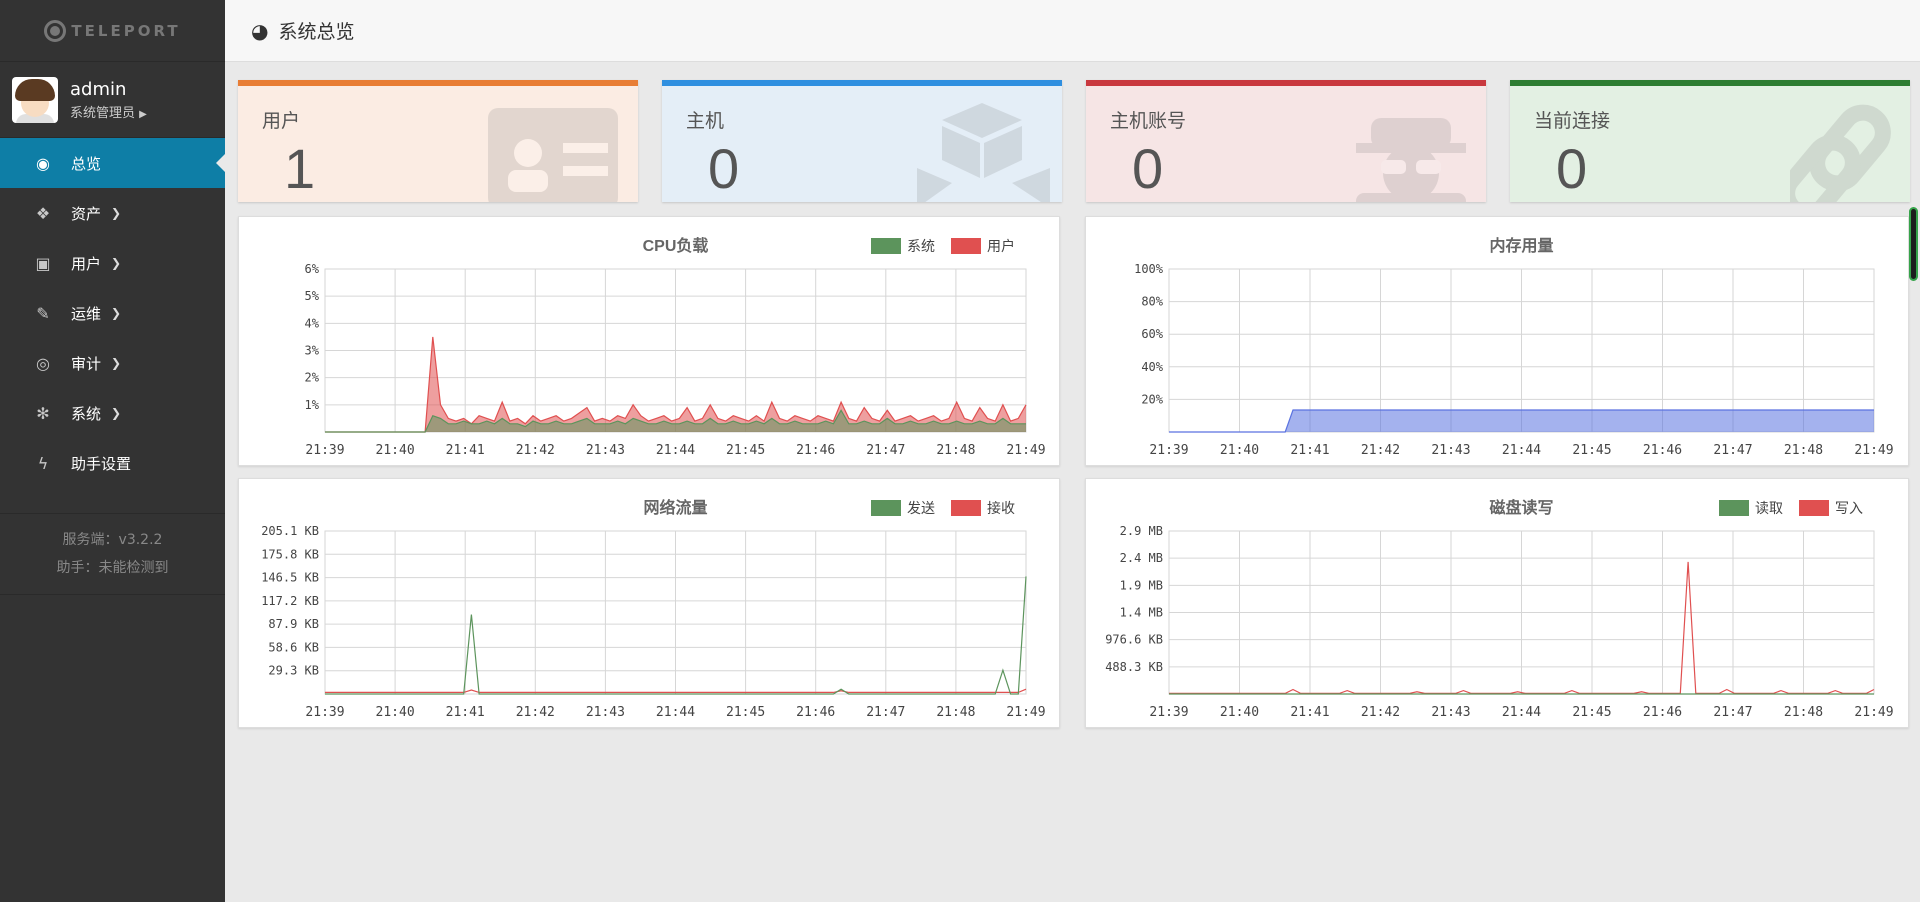 Image resolution: width=1920 pixels, height=902 pixels. Describe the element at coordinates (43, 263) in the screenshot. I see `address-card-icon: ▣` at that location.